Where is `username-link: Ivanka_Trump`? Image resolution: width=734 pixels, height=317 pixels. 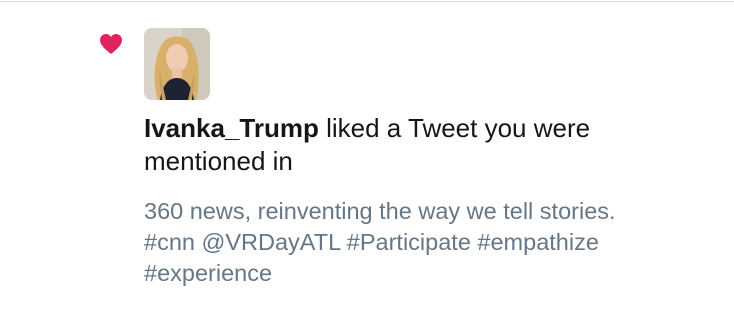
username-link: Ivanka_Trump is located at coordinates (231, 128).